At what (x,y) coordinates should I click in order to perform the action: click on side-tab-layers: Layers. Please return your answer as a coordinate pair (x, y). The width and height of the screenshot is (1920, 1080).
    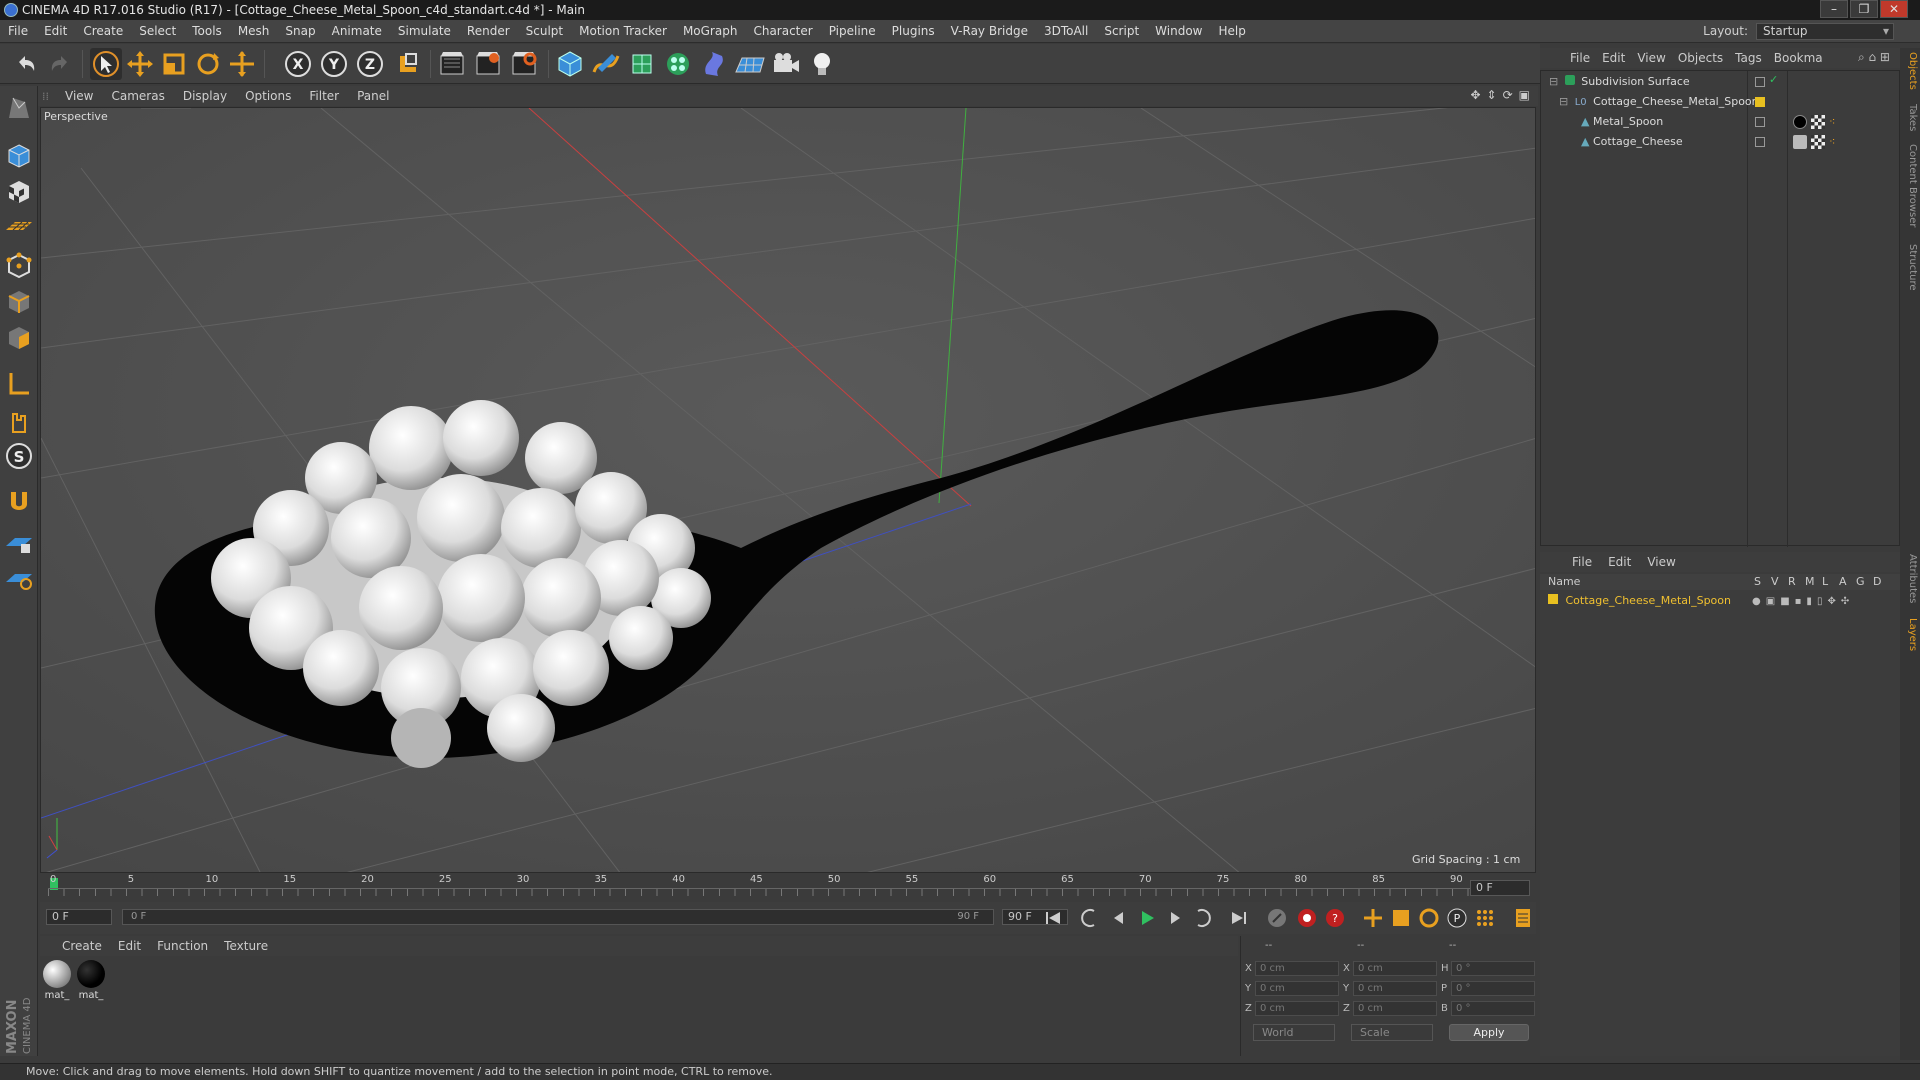
    Looking at the image, I should click on (1910, 634).